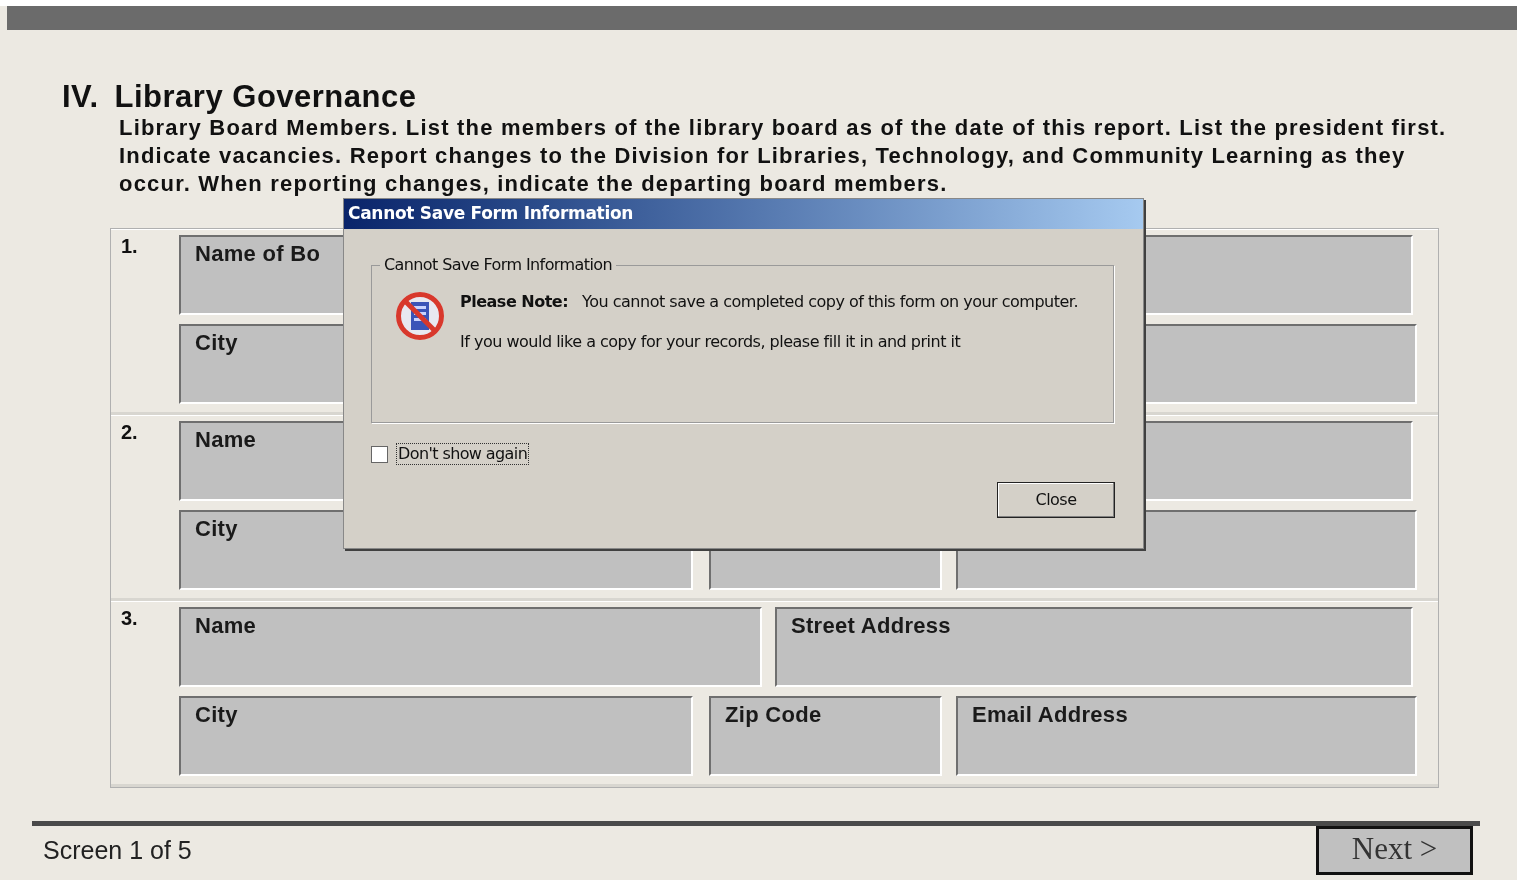  I want to click on input-field: Street Address, so click(1094, 647).